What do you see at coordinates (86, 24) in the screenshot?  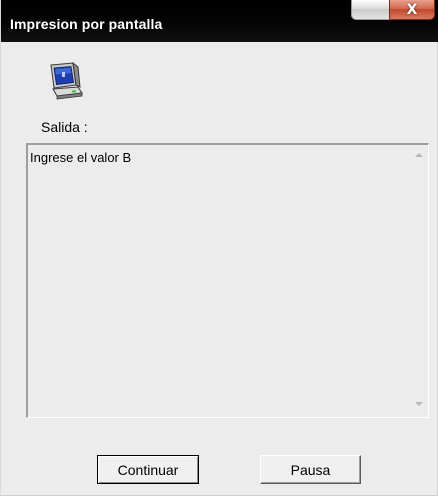 I see `window-title: Impresion por pantalla` at bounding box center [86, 24].